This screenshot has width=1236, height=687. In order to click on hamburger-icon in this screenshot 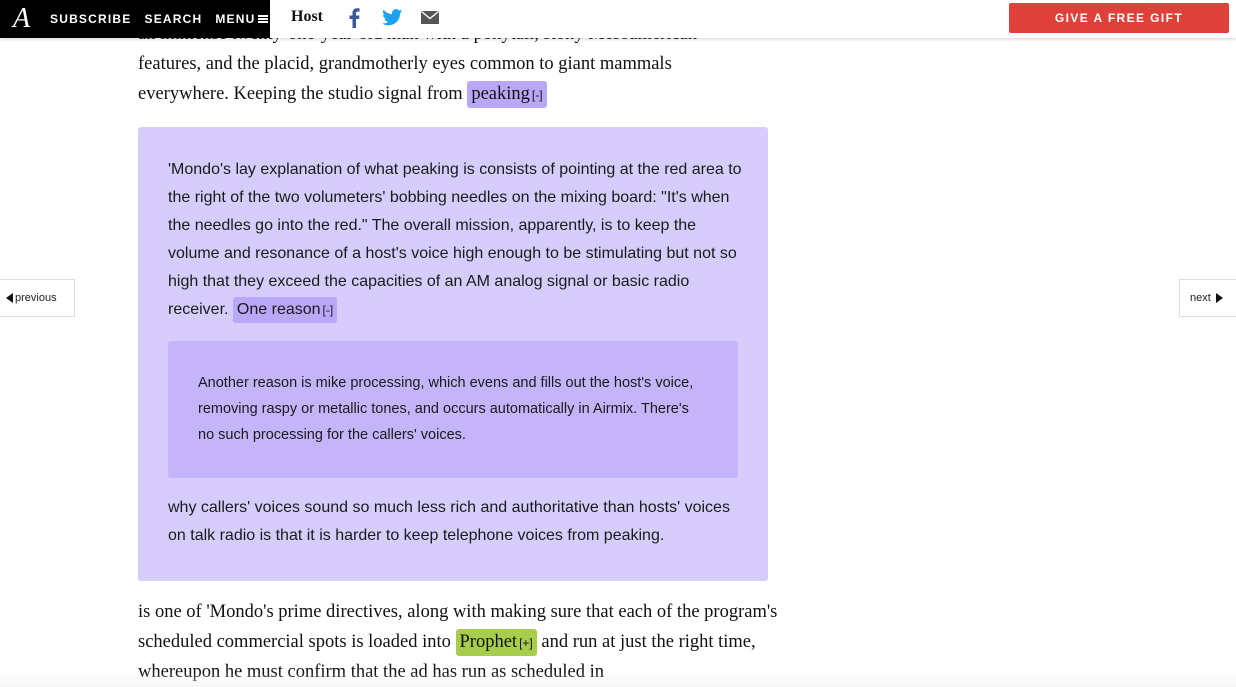, I will do `click(262, 19)`.